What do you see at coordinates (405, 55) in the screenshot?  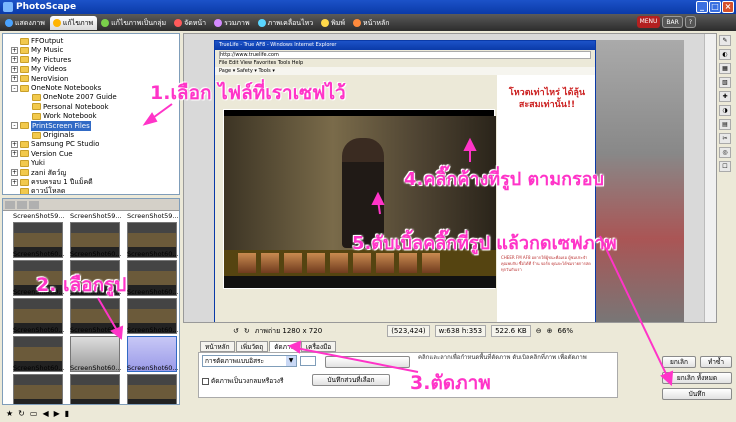 I see `browser-address: http://www.truelife.com` at bounding box center [405, 55].